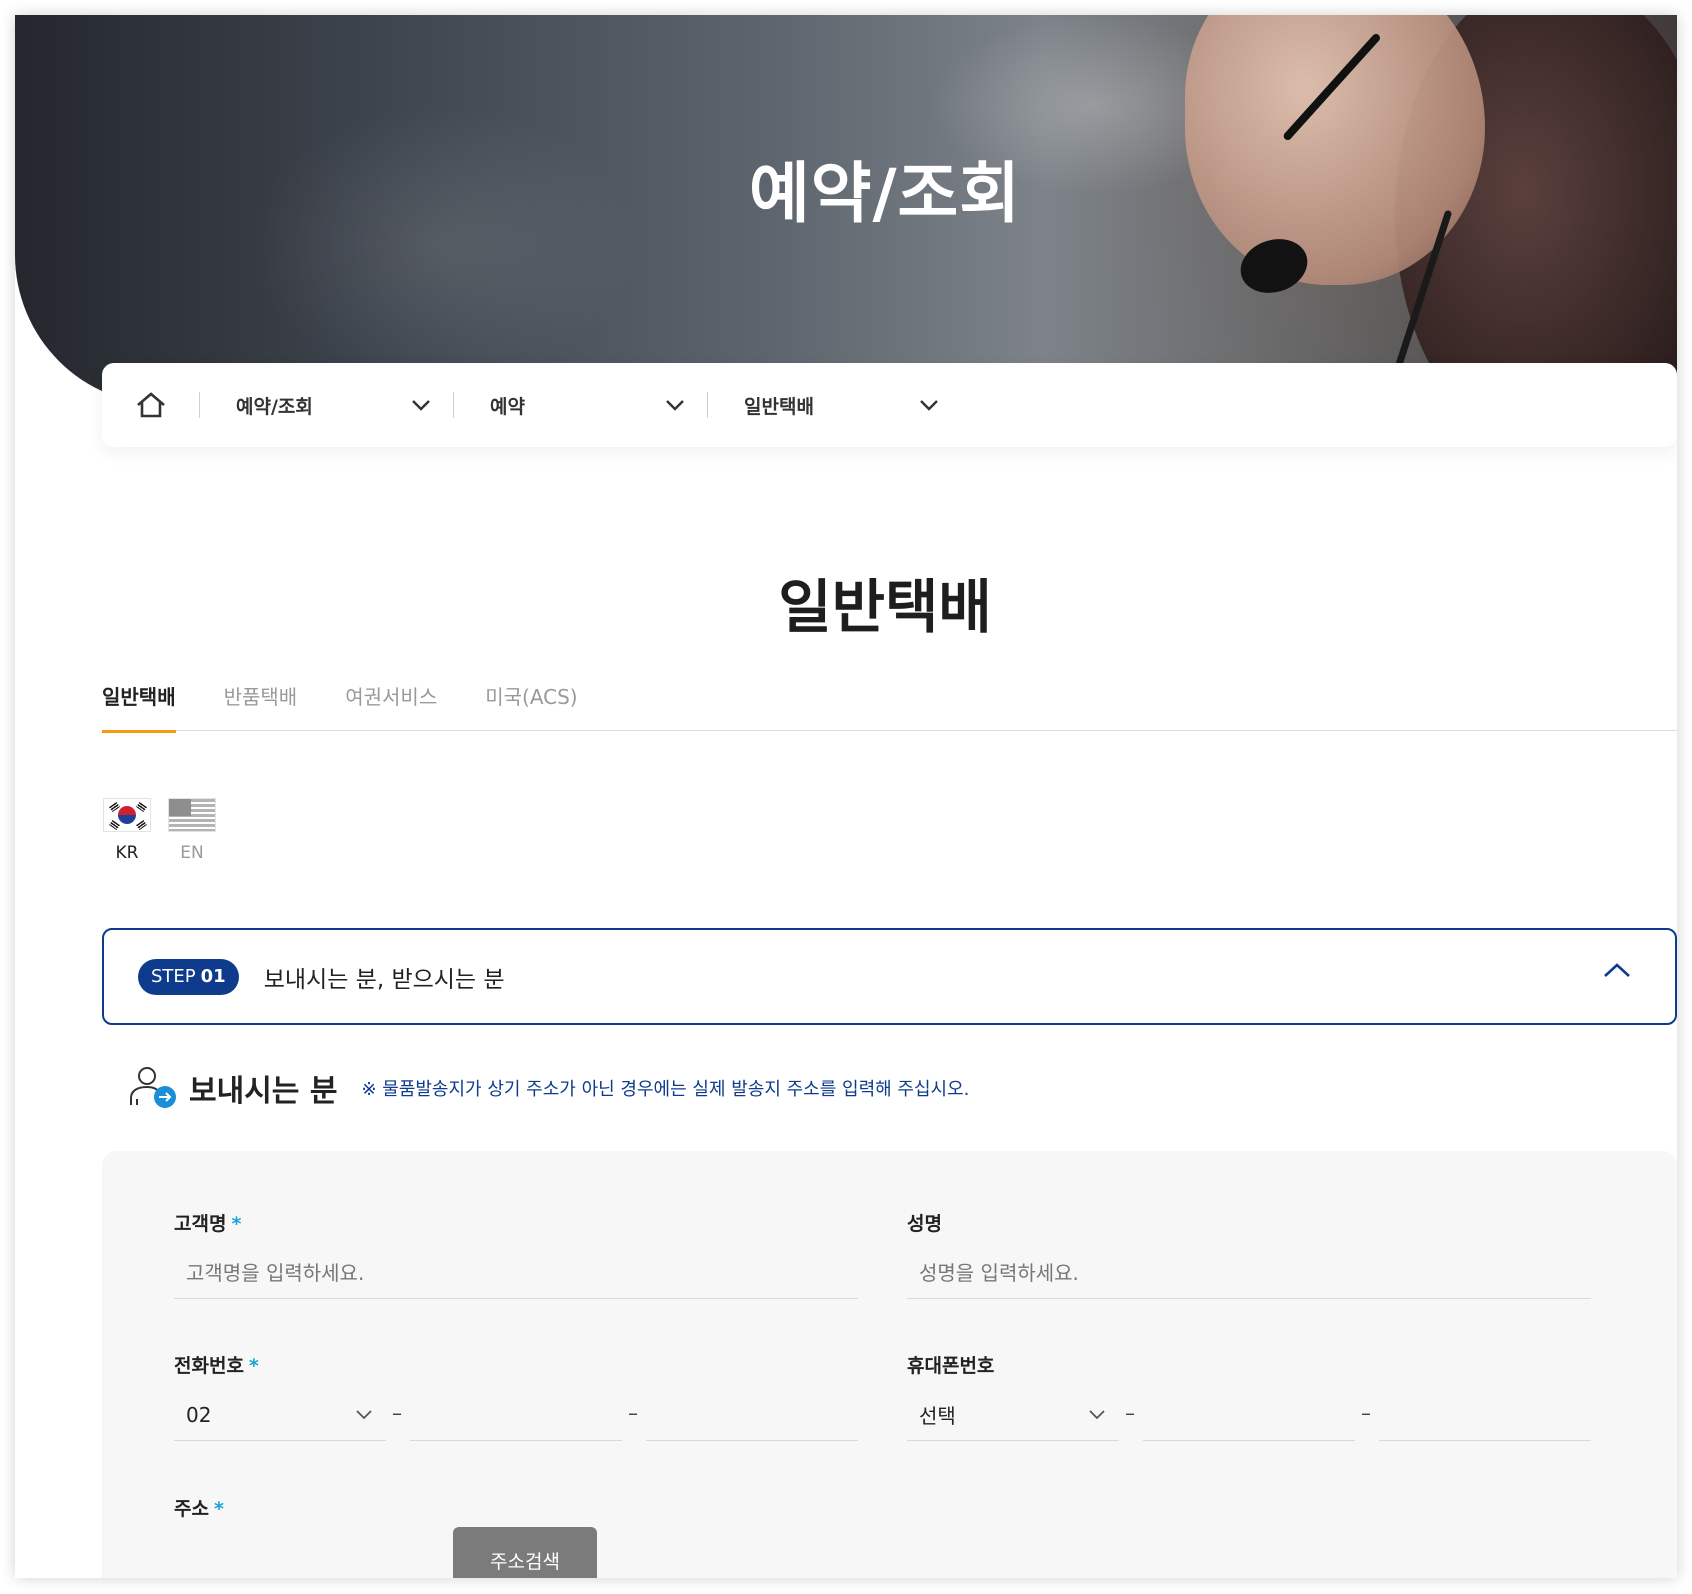  I want to click on sender-person-icon, so click(153, 1087).